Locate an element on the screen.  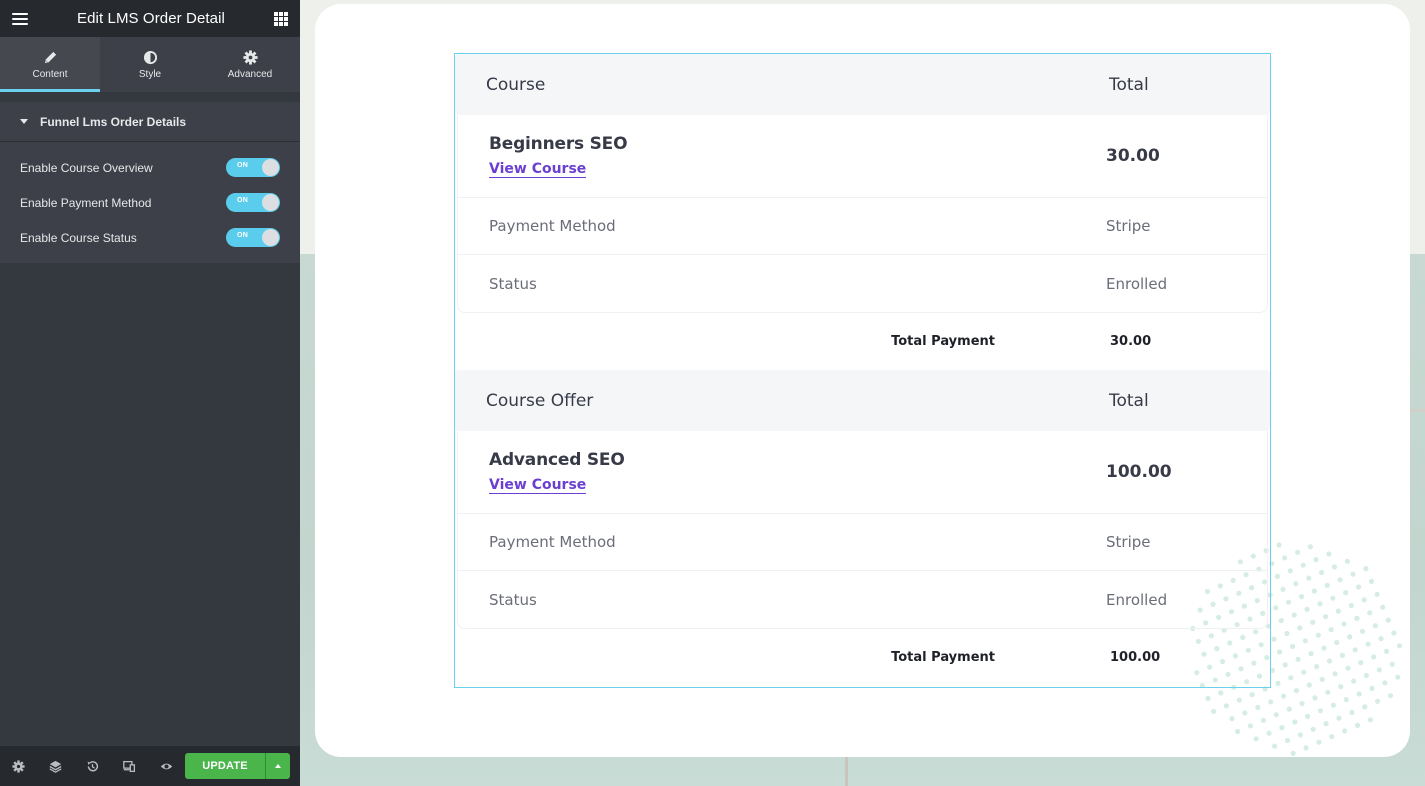
order-item-row: Advanced SEO View Course 100.00 is located at coordinates (862, 472).